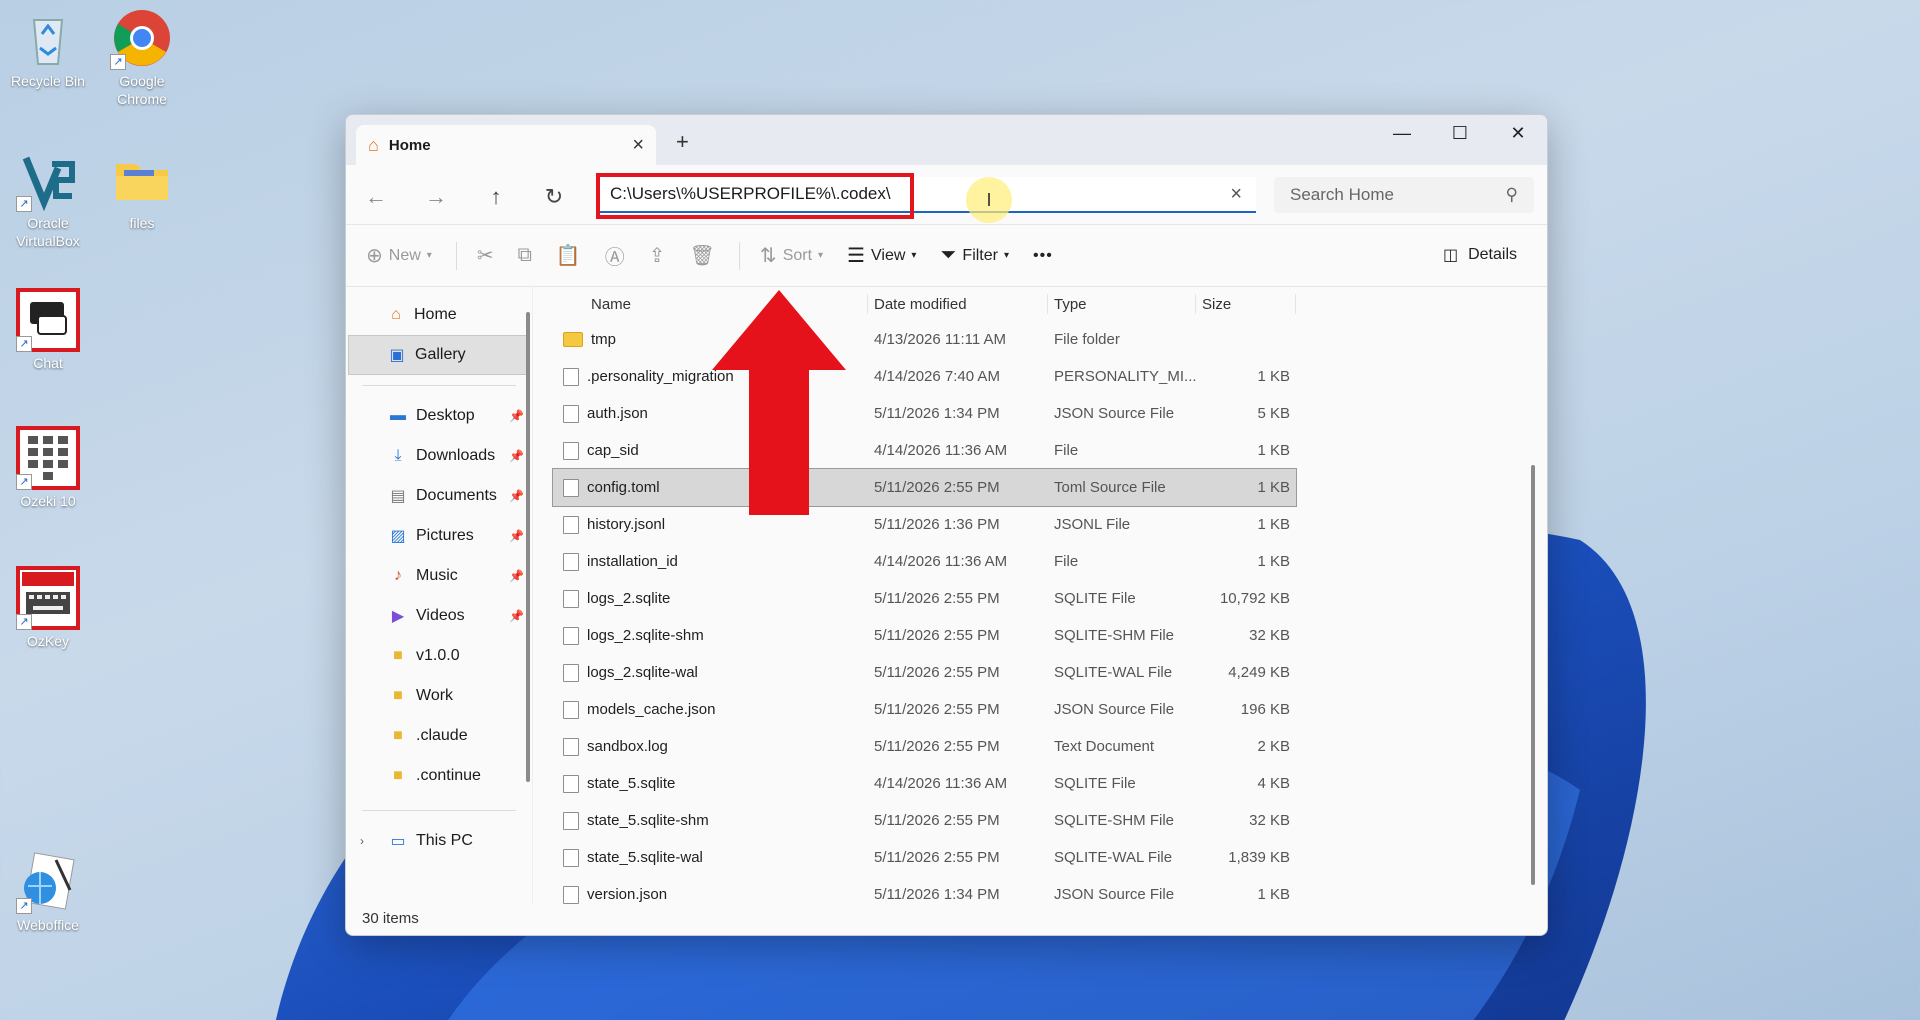 This screenshot has width=1920, height=1020. What do you see at coordinates (436, 197) in the screenshot?
I see `forward-arrow-icon: →` at bounding box center [436, 197].